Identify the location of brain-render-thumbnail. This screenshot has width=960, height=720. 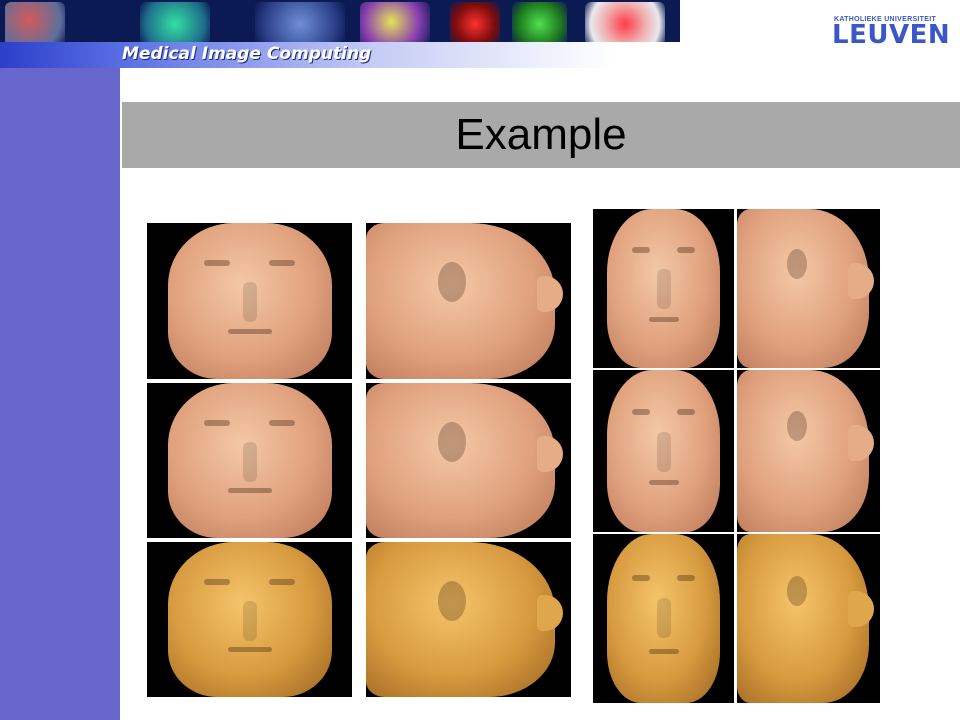
(35, 24).